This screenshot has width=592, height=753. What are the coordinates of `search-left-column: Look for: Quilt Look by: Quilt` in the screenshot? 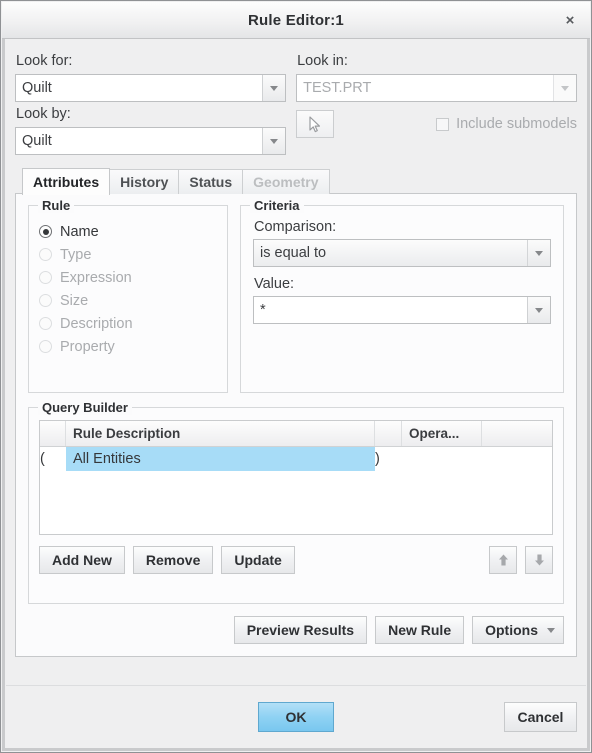 It's located at (151, 102).